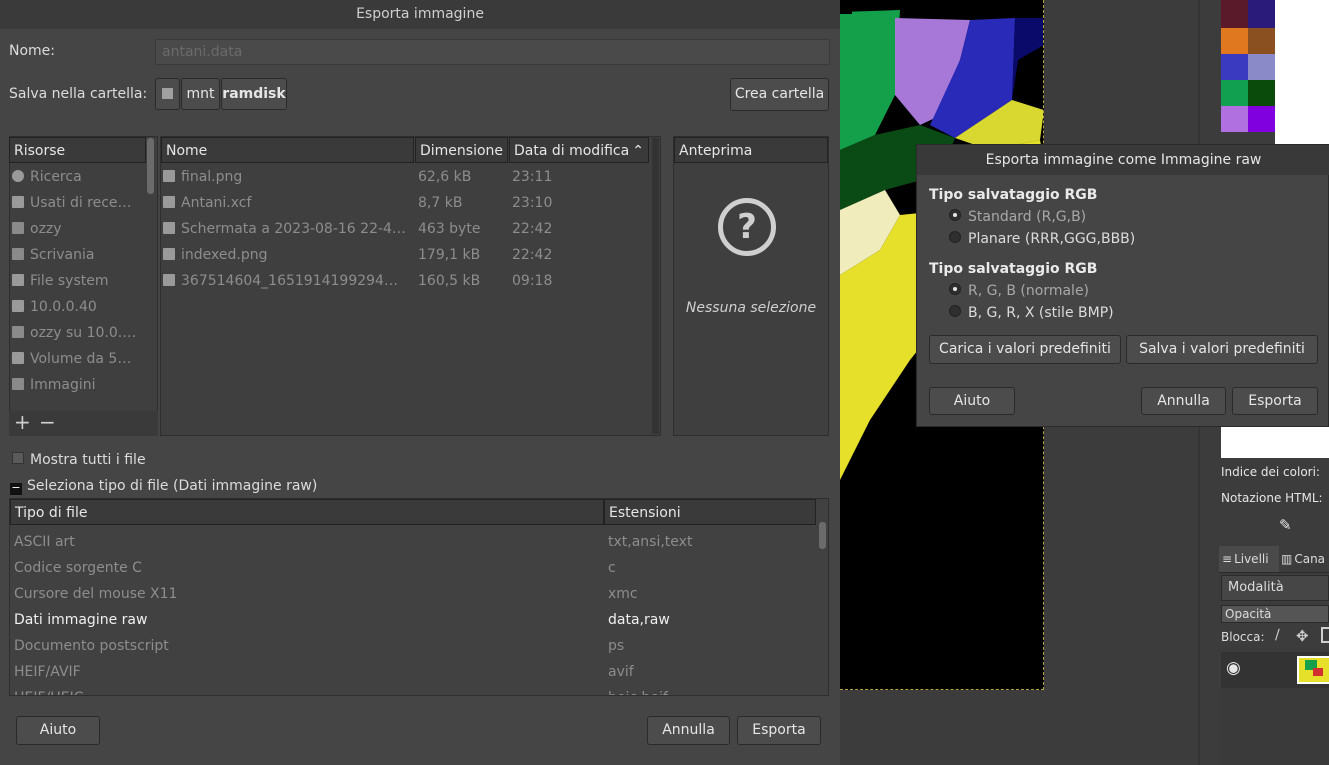 This screenshot has width=1329, height=765. I want to click on type-row: Cursore del mouse X11 xmc, so click(413, 594).